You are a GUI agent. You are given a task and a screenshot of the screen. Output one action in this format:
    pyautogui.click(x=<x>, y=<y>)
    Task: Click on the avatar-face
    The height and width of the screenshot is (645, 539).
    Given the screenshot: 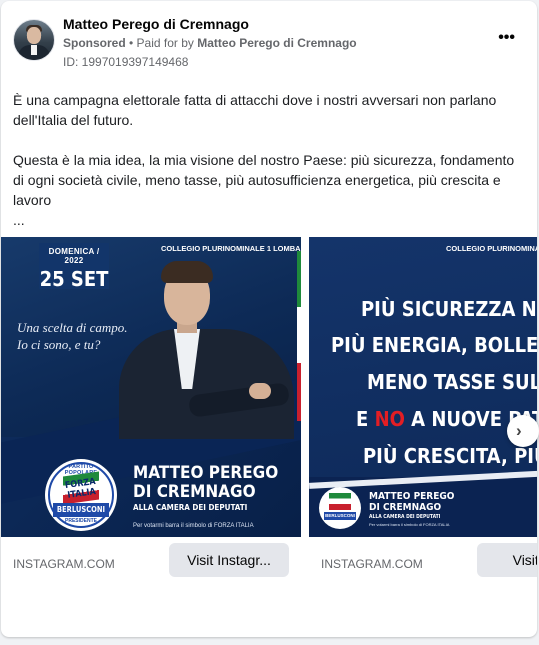 What is the action you would take?
    pyautogui.click(x=34, y=35)
    